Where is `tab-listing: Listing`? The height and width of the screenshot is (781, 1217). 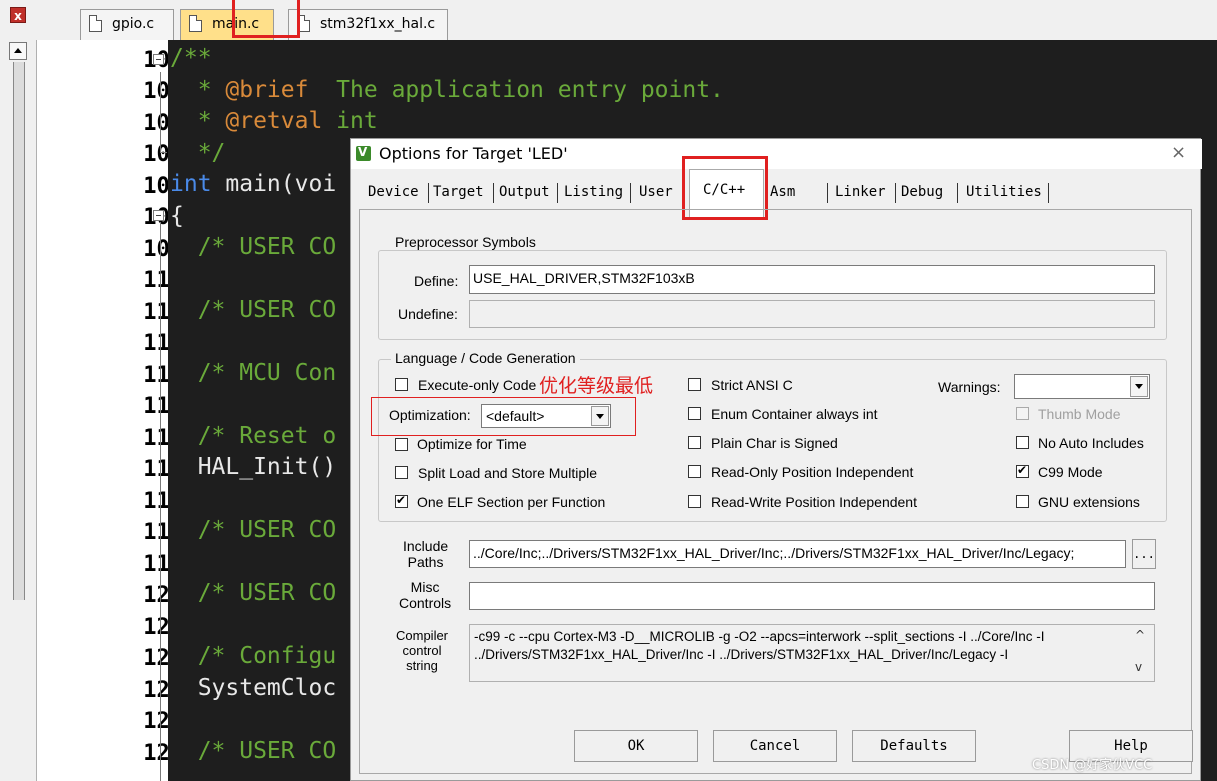 tab-listing: Listing is located at coordinates (593, 192).